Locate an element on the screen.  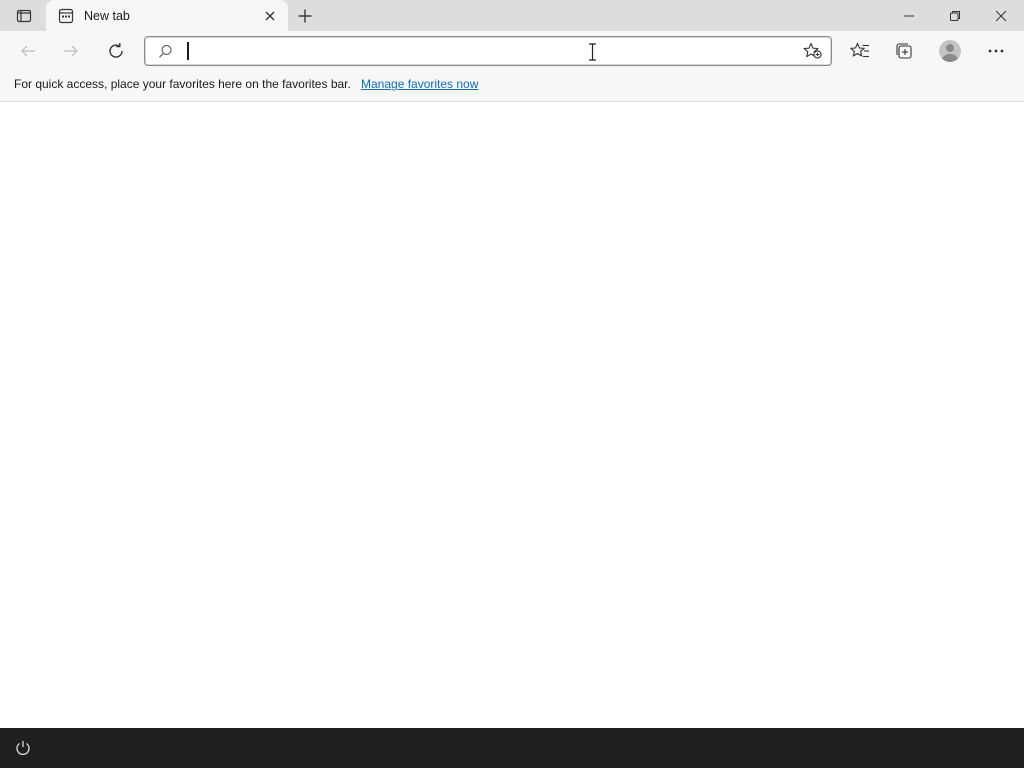
forward-button is located at coordinates (71, 51).